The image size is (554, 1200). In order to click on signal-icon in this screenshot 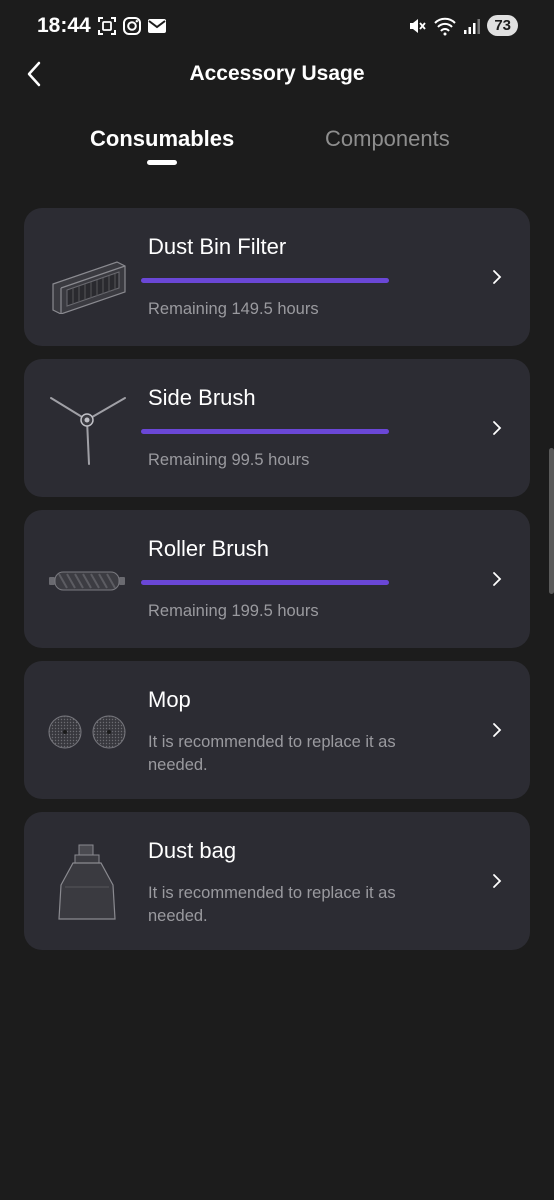, I will do `click(472, 26)`.